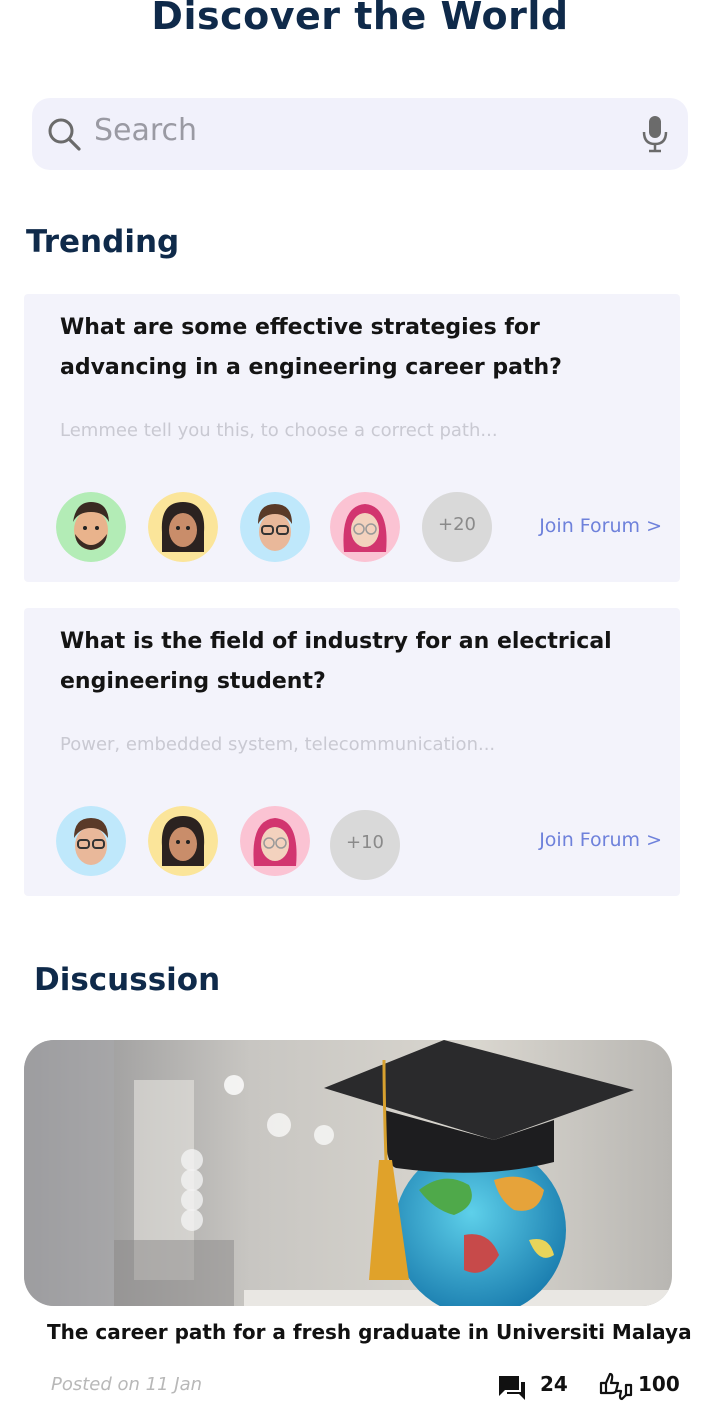 This screenshot has height=1405, width=720. Describe the element at coordinates (554, 1384) in the screenshot. I see `comment-count: 24` at that location.